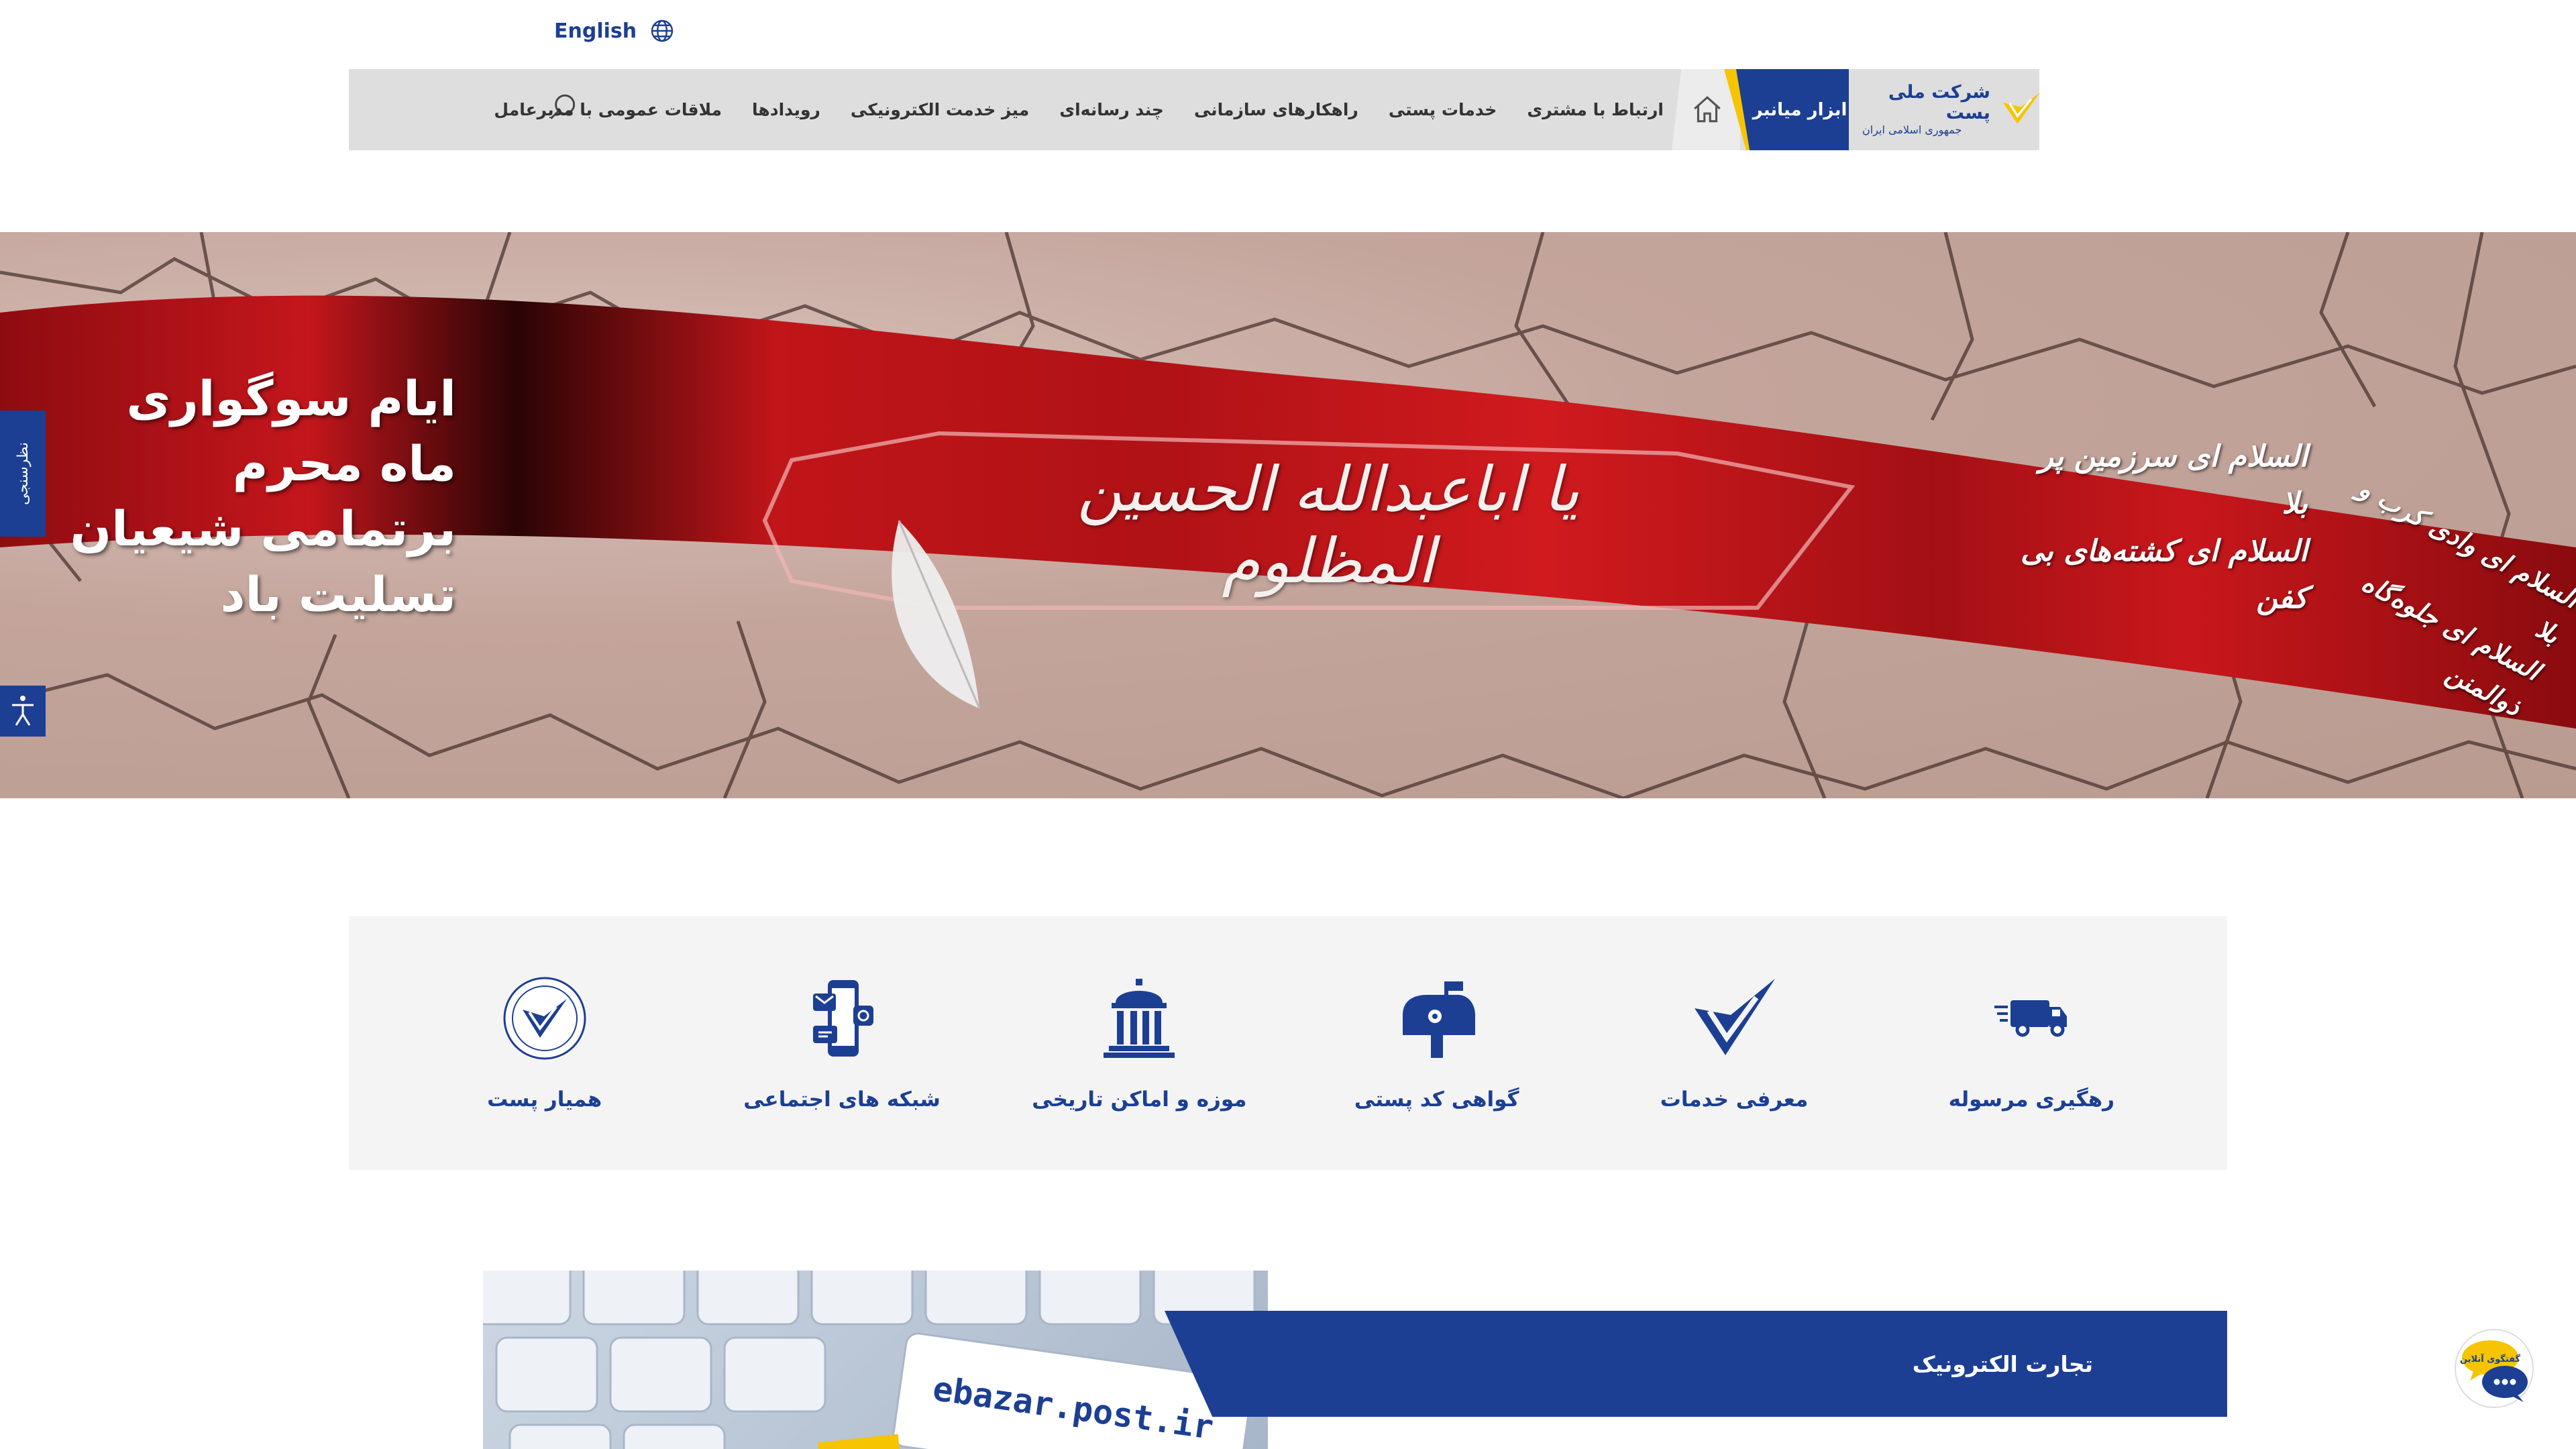 The width and height of the screenshot is (2576, 1449). I want to click on mailbox-icon, so click(1438, 1019).